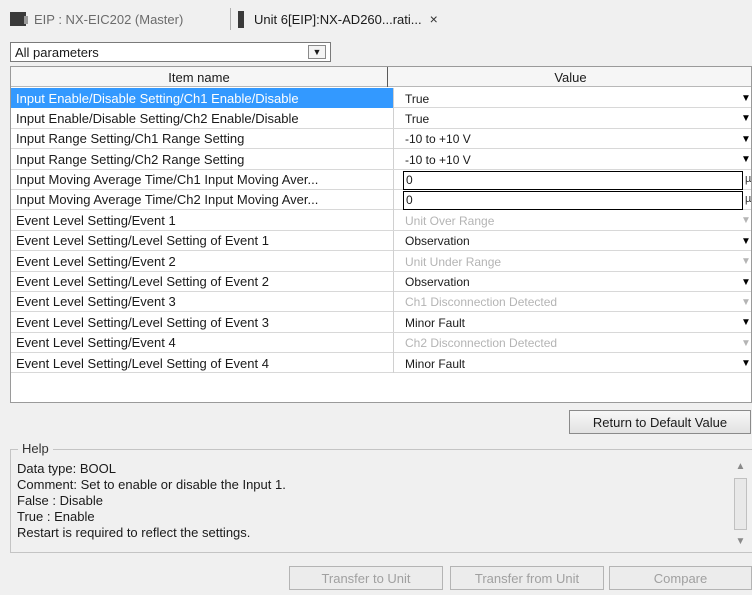 The width and height of the screenshot is (752, 595). What do you see at coordinates (170, 52) in the screenshot?
I see `parameter-filter-dropdown: All parameters ▼` at bounding box center [170, 52].